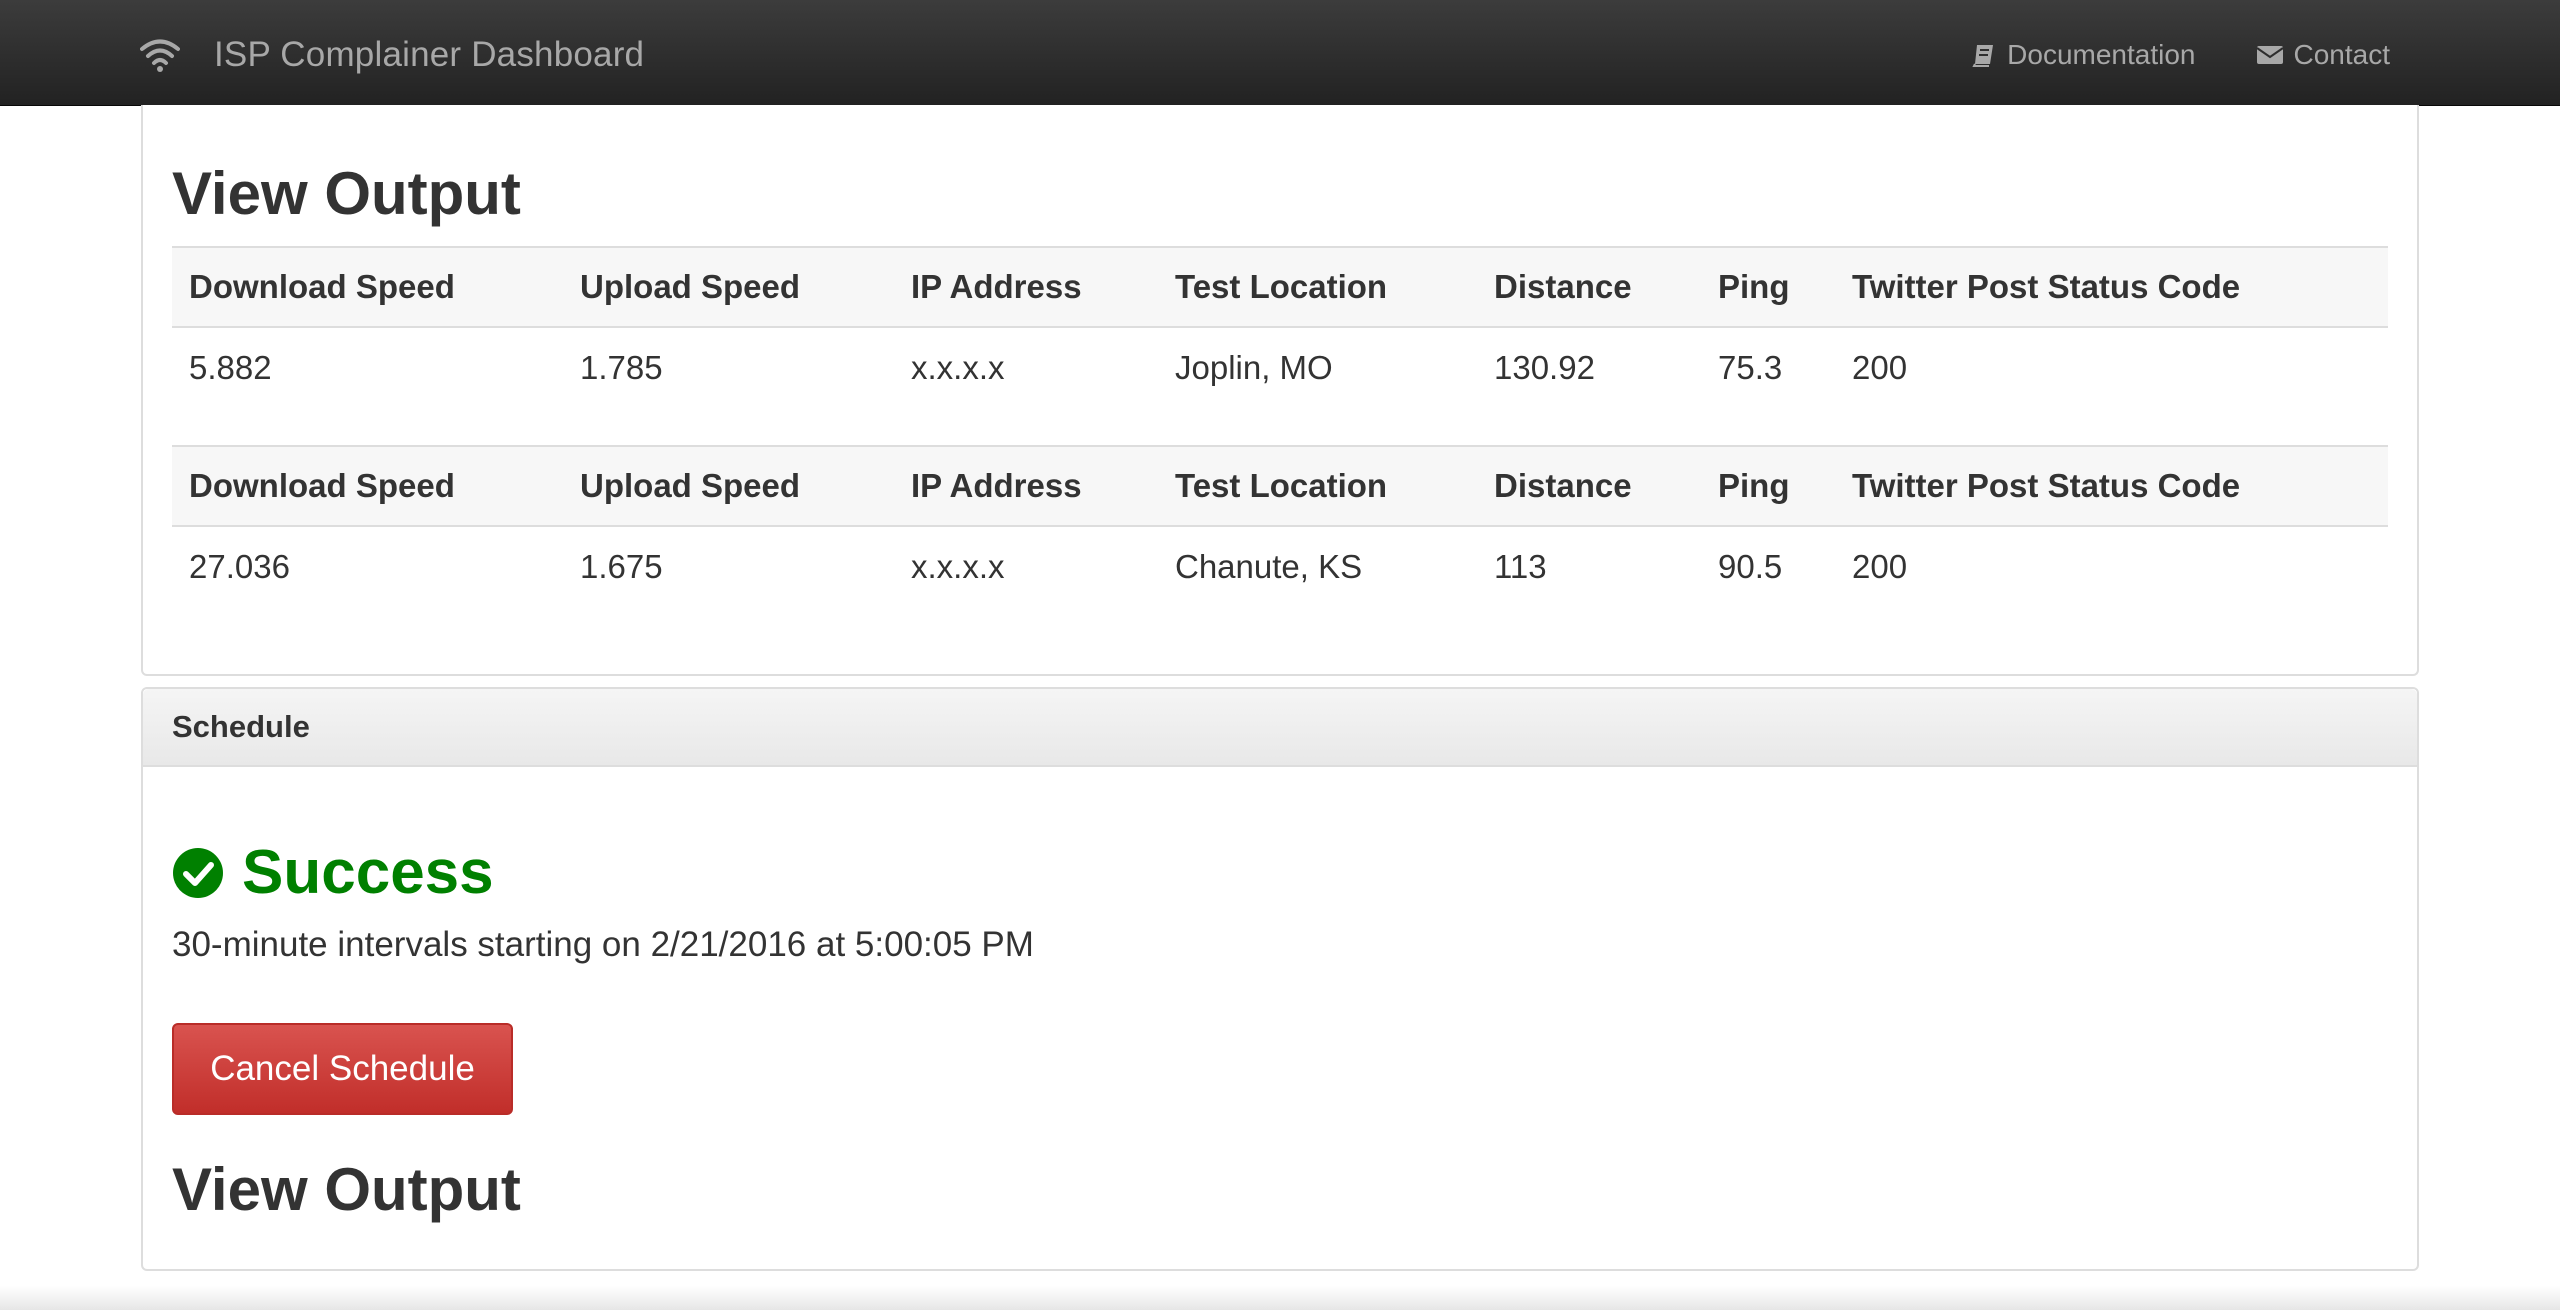 The image size is (2560, 1310). Describe the element at coordinates (1750, 566) in the screenshot. I see `ping-cell: 90.5` at that location.